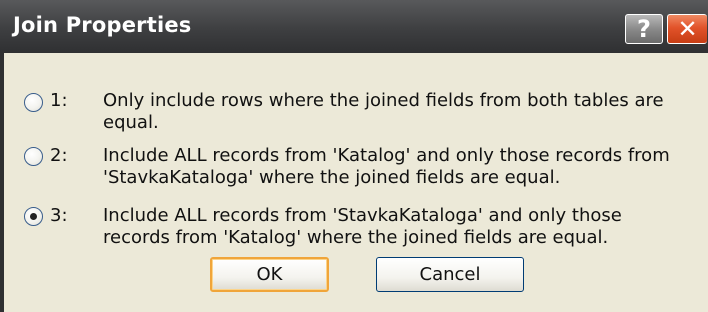 Image resolution: width=708 pixels, height=312 pixels. I want to click on cancel-button: Cancel, so click(450, 274).